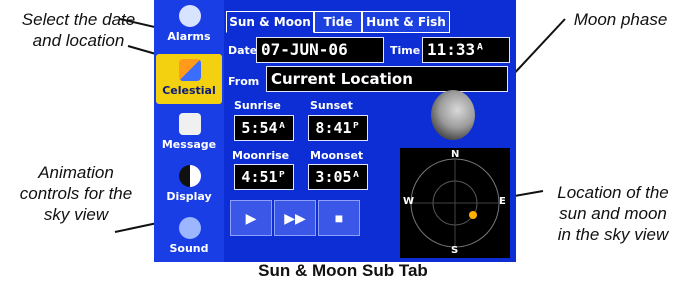 The image size is (686, 291). I want to click on sun-moon-icon, so click(190, 70).